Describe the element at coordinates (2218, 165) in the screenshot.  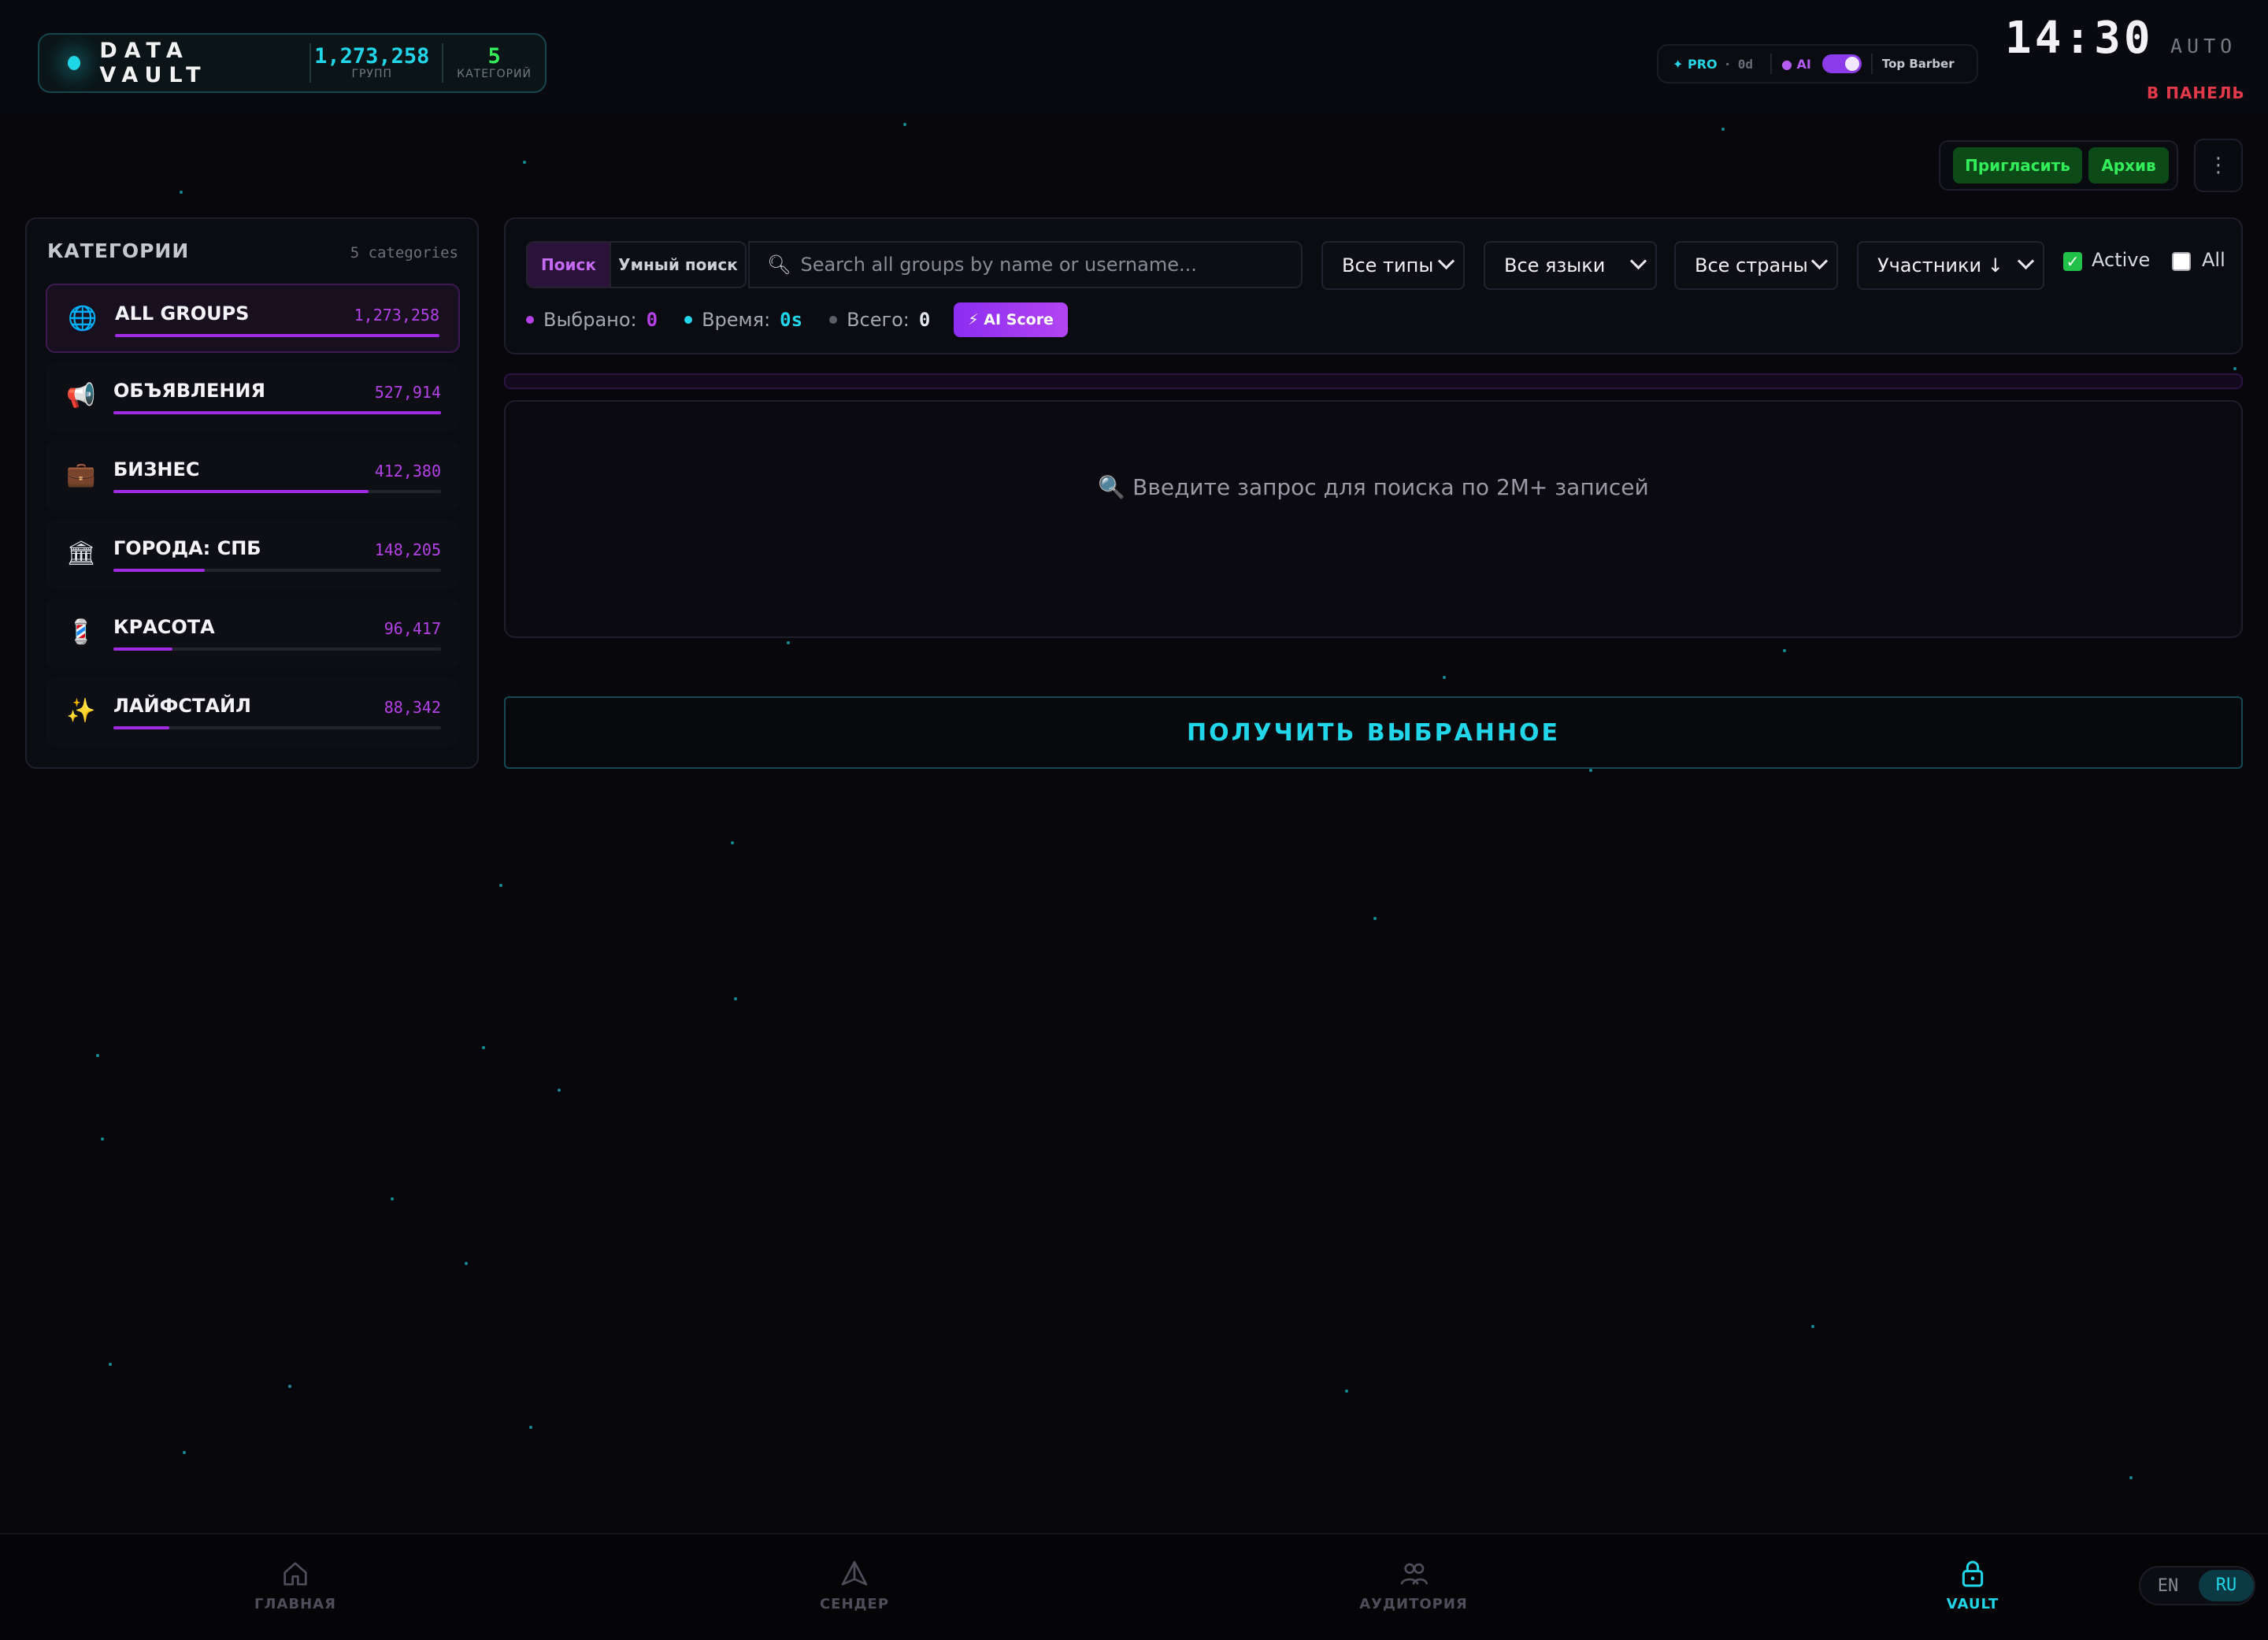
I see `more-options-icon: ⋮` at that location.